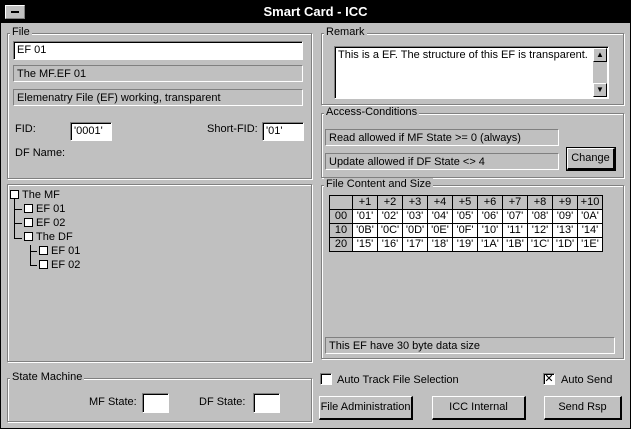  Describe the element at coordinates (390, 230) in the screenshot. I see `hex-cell: '0C'` at that location.